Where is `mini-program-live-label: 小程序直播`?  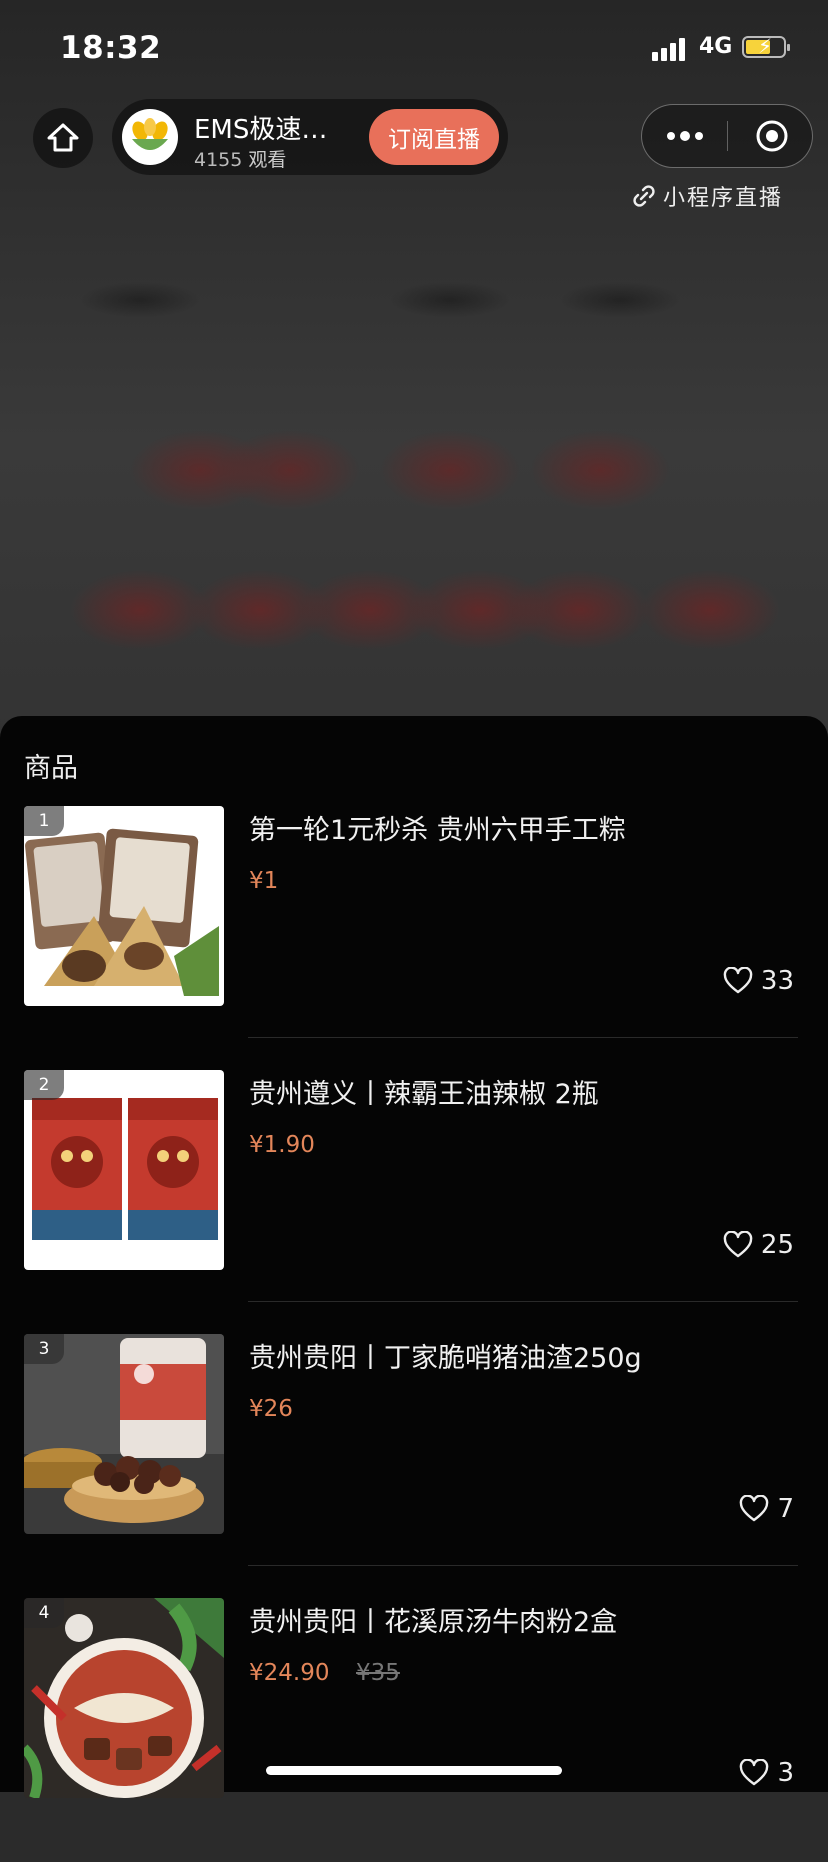 mini-program-live-label: 小程序直播 is located at coordinates (708, 196).